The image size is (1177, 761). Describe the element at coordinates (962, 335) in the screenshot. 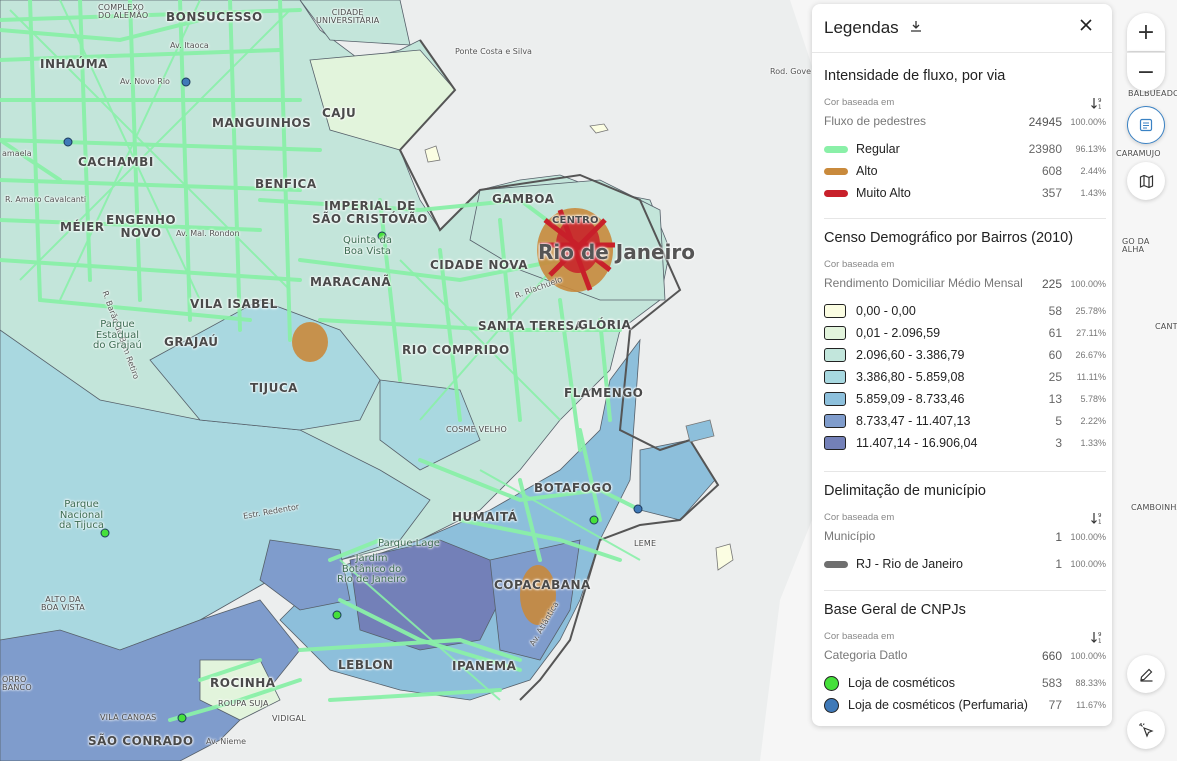

I see `legend-item: 0,01 - 2.096,59 61 27.11%` at that location.